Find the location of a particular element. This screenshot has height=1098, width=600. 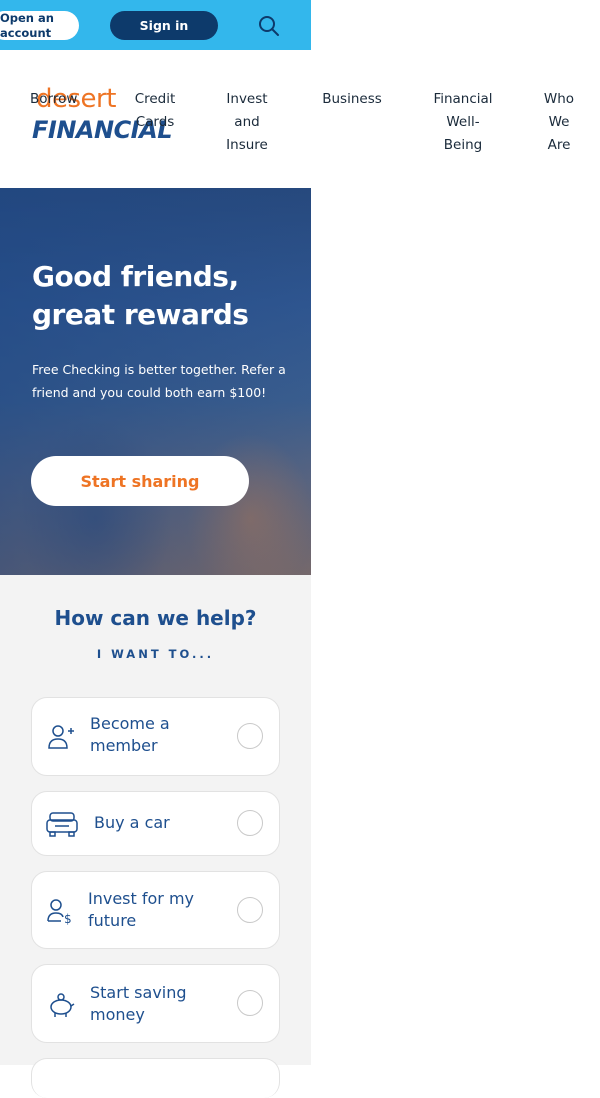

utility-bar: Open an account Sign in is located at coordinates (155, 25).